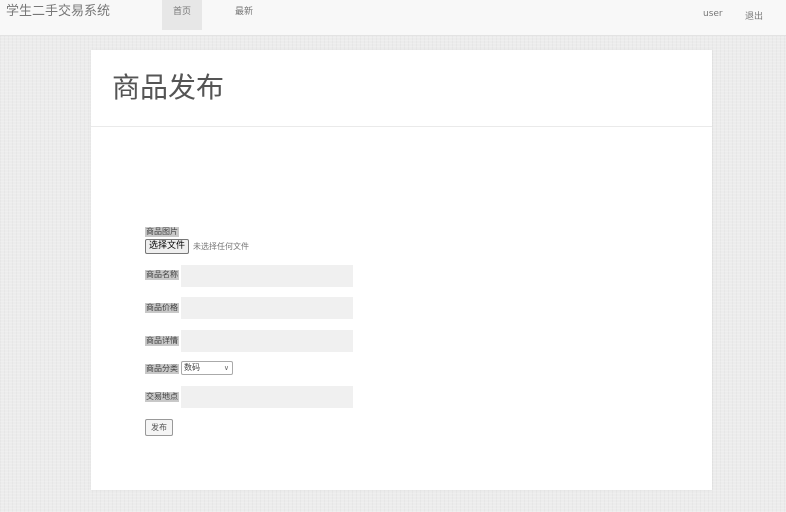 Image resolution: width=786 pixels, height=512 pixels. I want to click on publish-button: 发布, so click(159, 427).